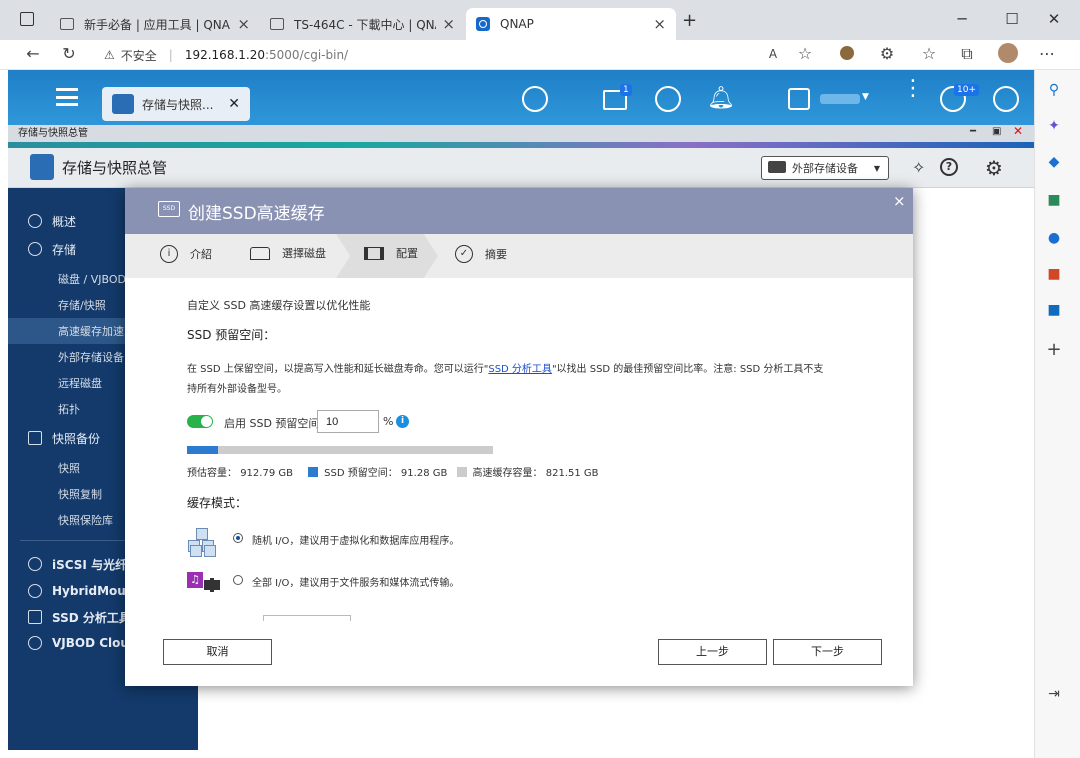 This screenshot has width=1080, height=758. Describe the element at coordinates (520, 369) in the screenshot. I see `ssd-profiling-tool-link: SSD 分析工具` at that location.